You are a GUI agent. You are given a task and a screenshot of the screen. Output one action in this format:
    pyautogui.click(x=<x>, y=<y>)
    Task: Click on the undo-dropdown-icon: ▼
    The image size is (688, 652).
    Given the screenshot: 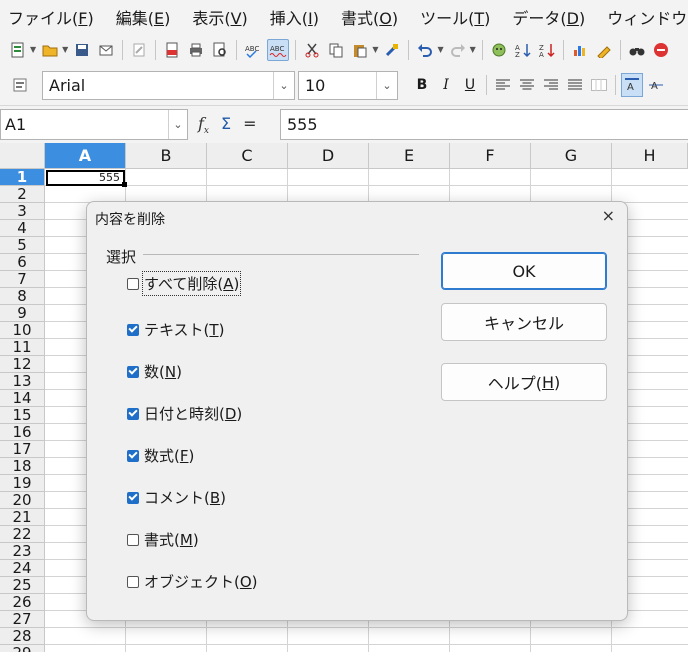 What is the action you would take?
    pyautogui.click(x=440, y=49)
    